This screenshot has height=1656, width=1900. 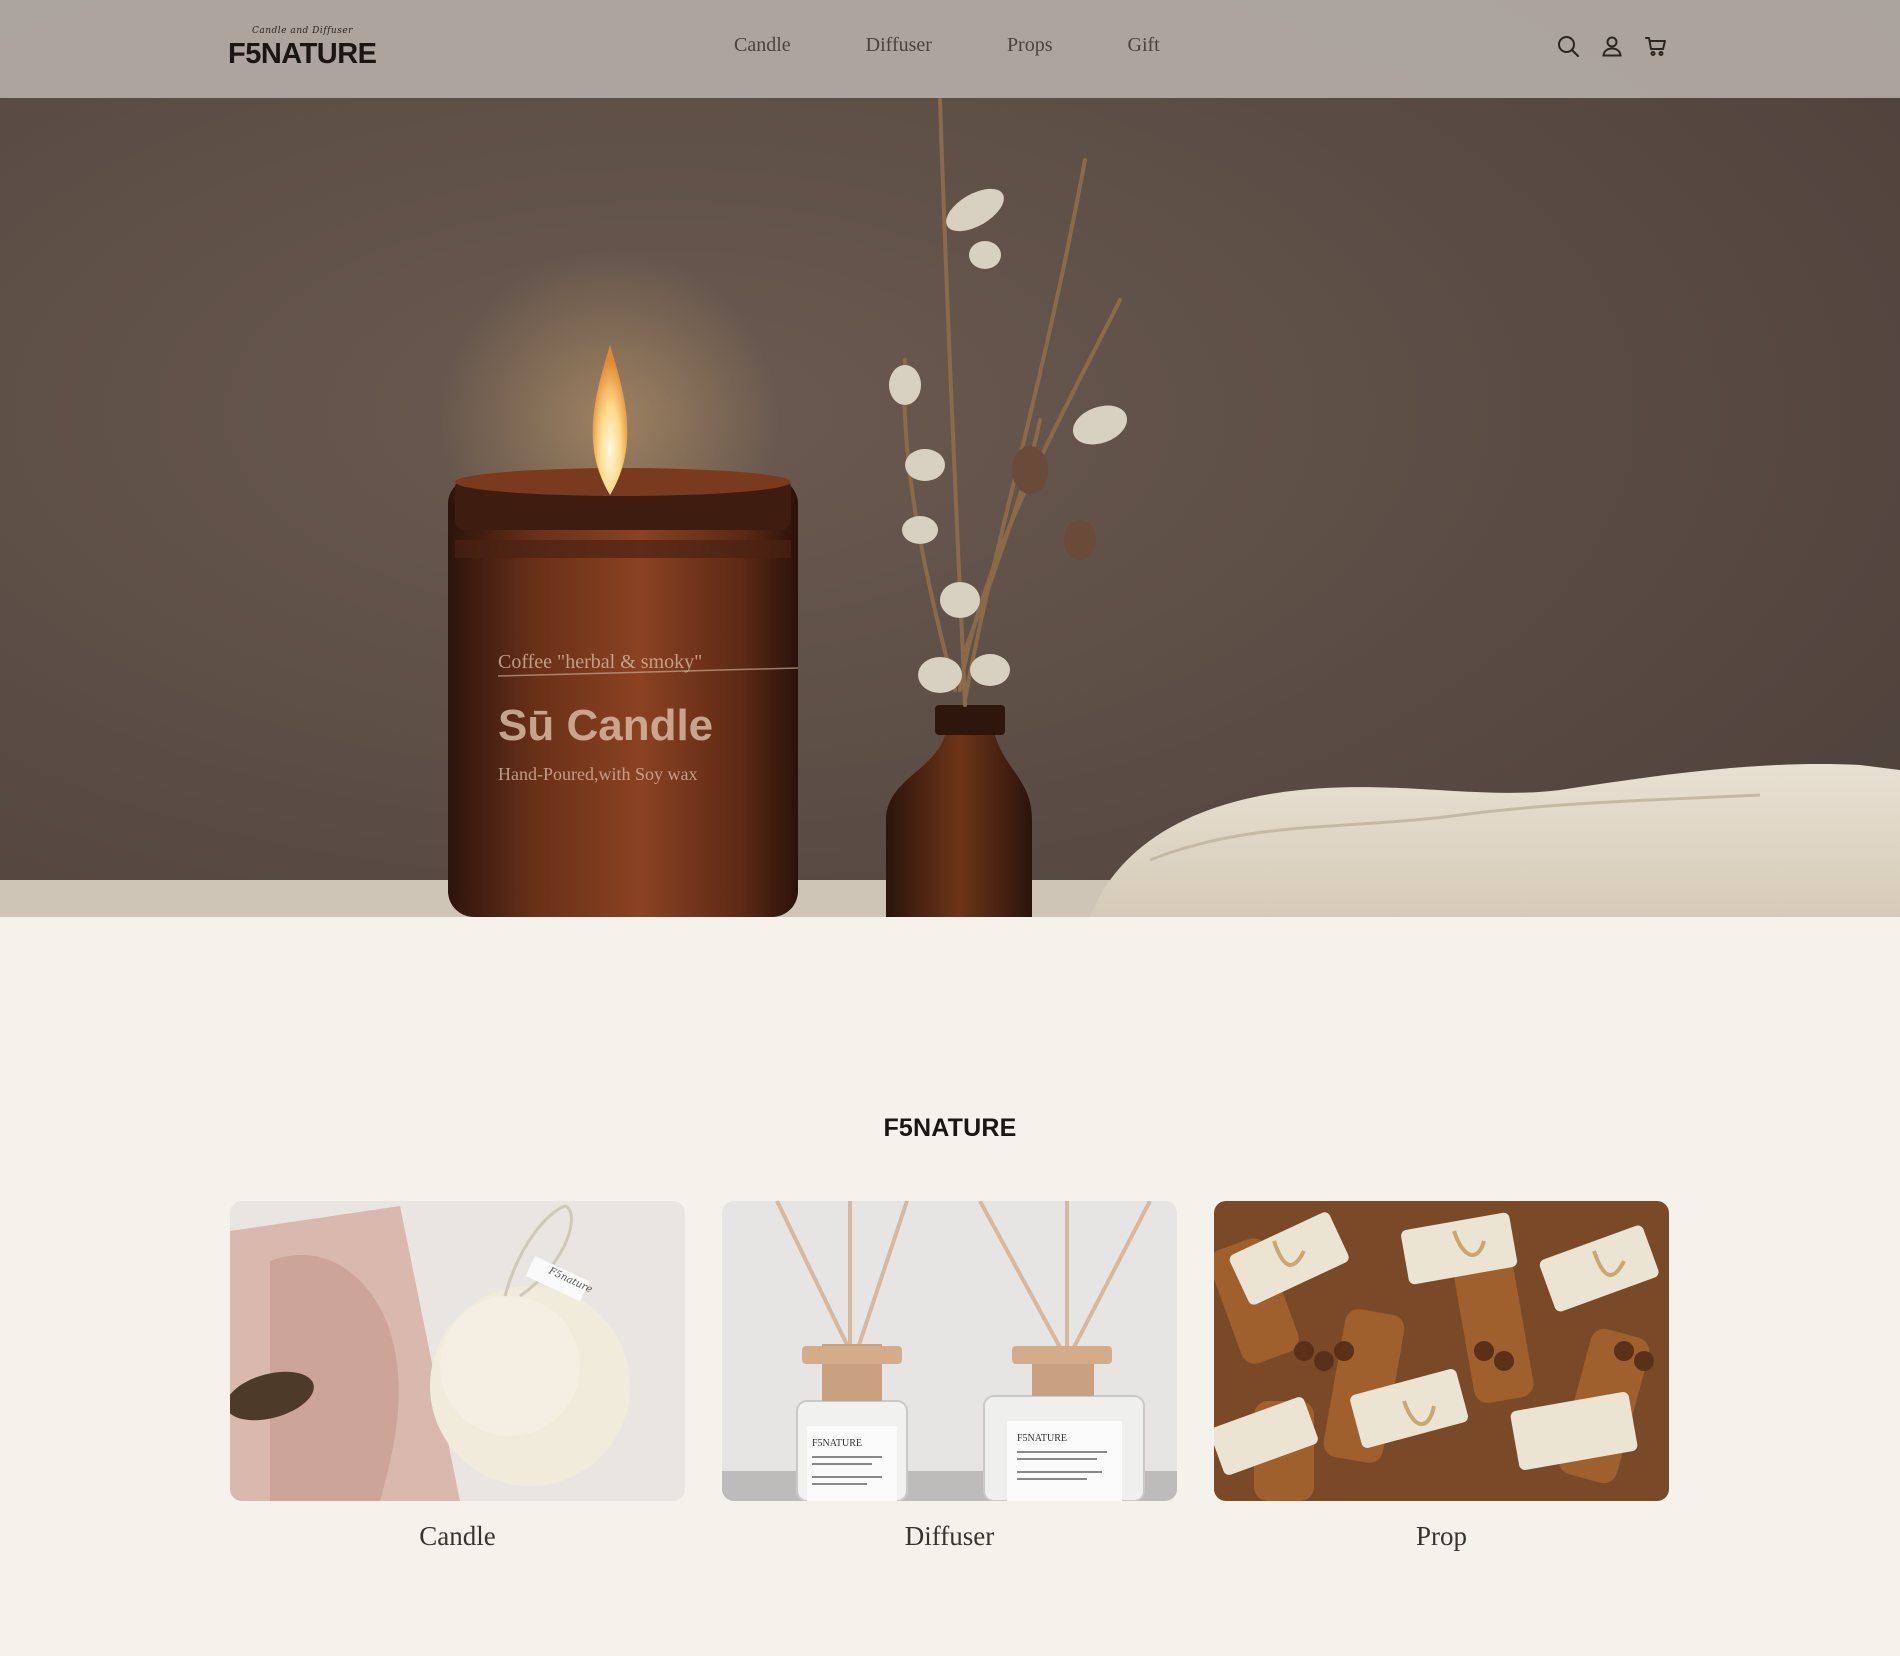 What do you see at coordinates (457, 1351) in the screenshot?
I see `candle-image: F5nature` at bounding box center [457, 1351].